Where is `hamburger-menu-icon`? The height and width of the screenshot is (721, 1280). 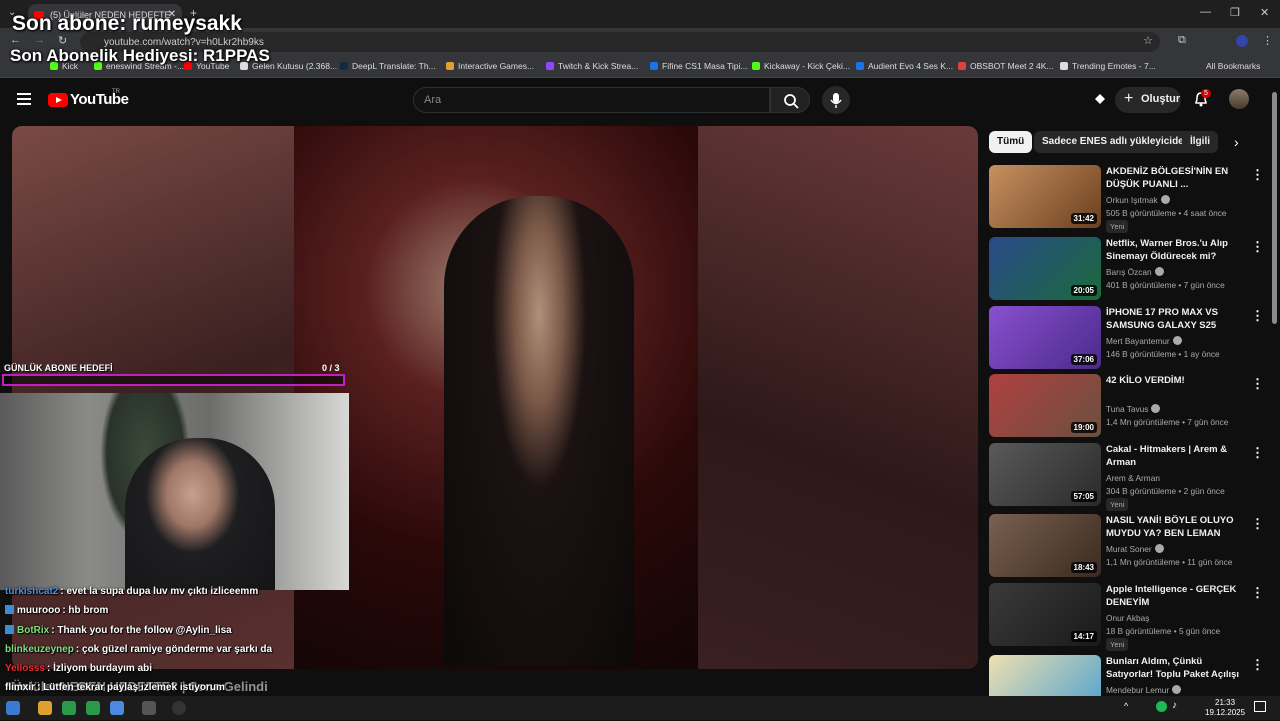 hamburger-menu-icon is located at coordinates (24, 99).